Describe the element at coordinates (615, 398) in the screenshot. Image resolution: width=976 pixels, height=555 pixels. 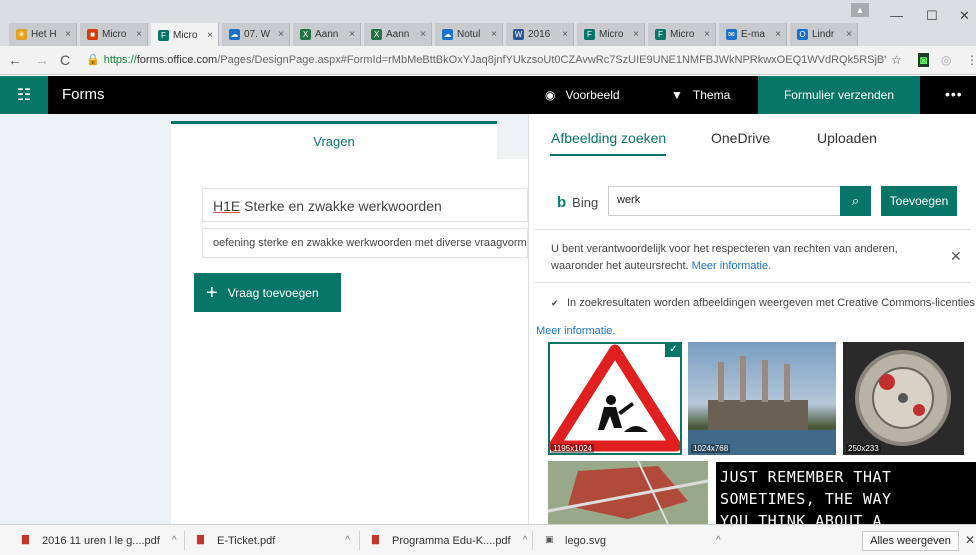
I see `image-result-1: 1195x1024 ✓` at that location.